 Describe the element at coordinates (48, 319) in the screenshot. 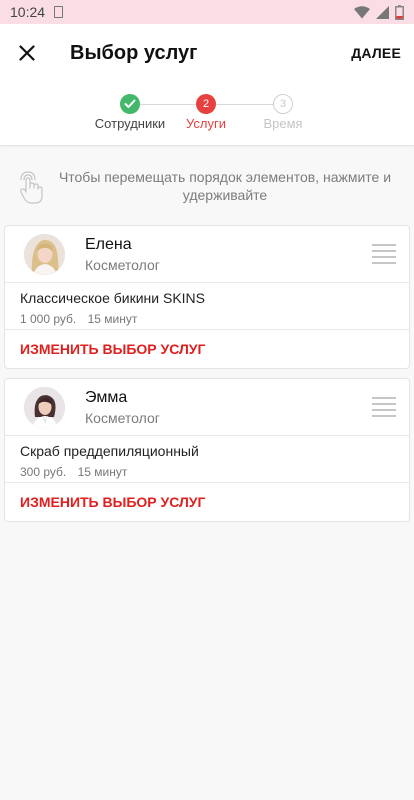

I see `service-price: 1 000 руб.` at that location.